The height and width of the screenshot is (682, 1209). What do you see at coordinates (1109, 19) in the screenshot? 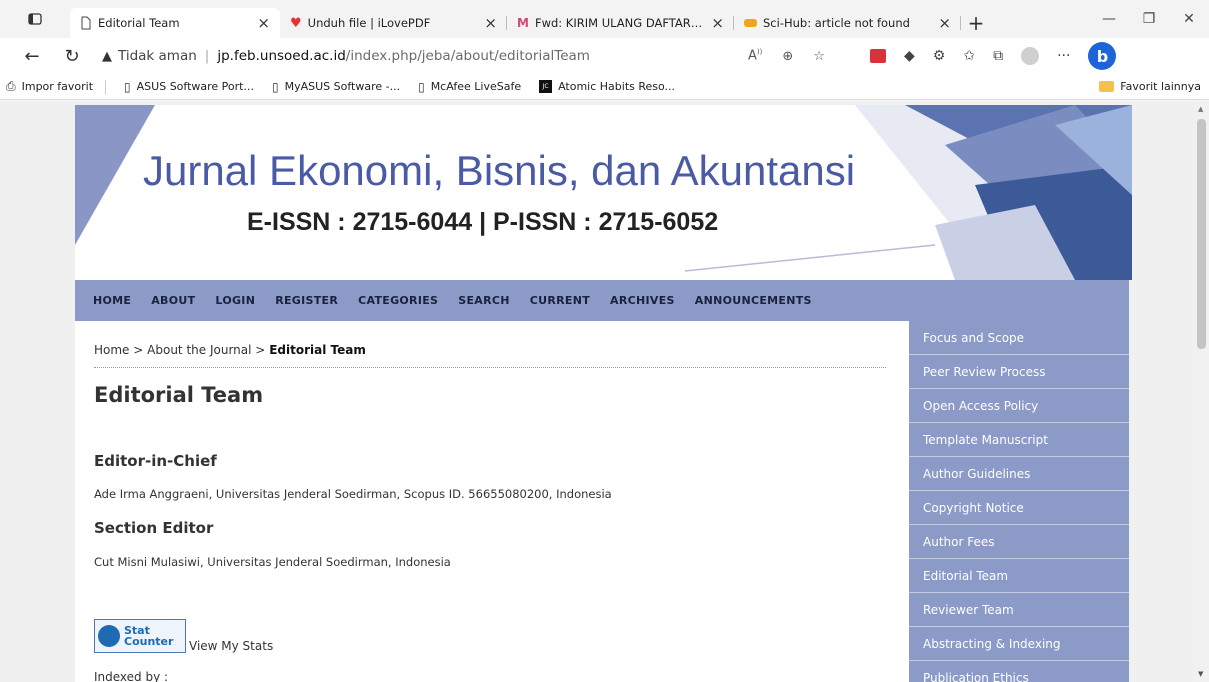
I see `minimize-button: —` at bounding box center [1109, 19].